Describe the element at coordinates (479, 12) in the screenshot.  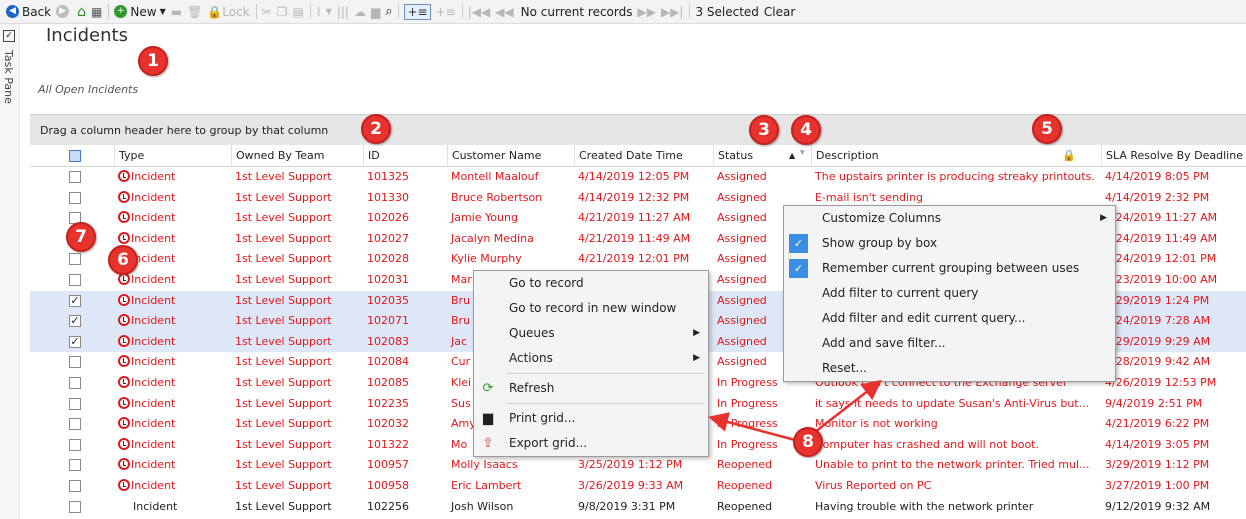
I see `first-record-button: |◀◀` at that location.